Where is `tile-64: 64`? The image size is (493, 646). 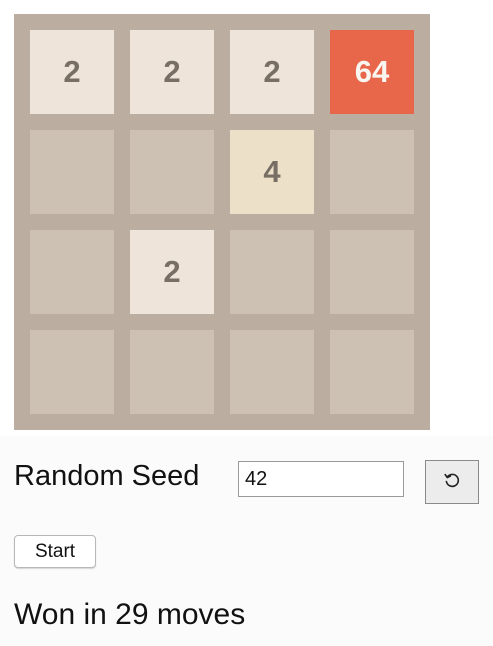
tile-64: 64 is located at coordinates (372, 72).